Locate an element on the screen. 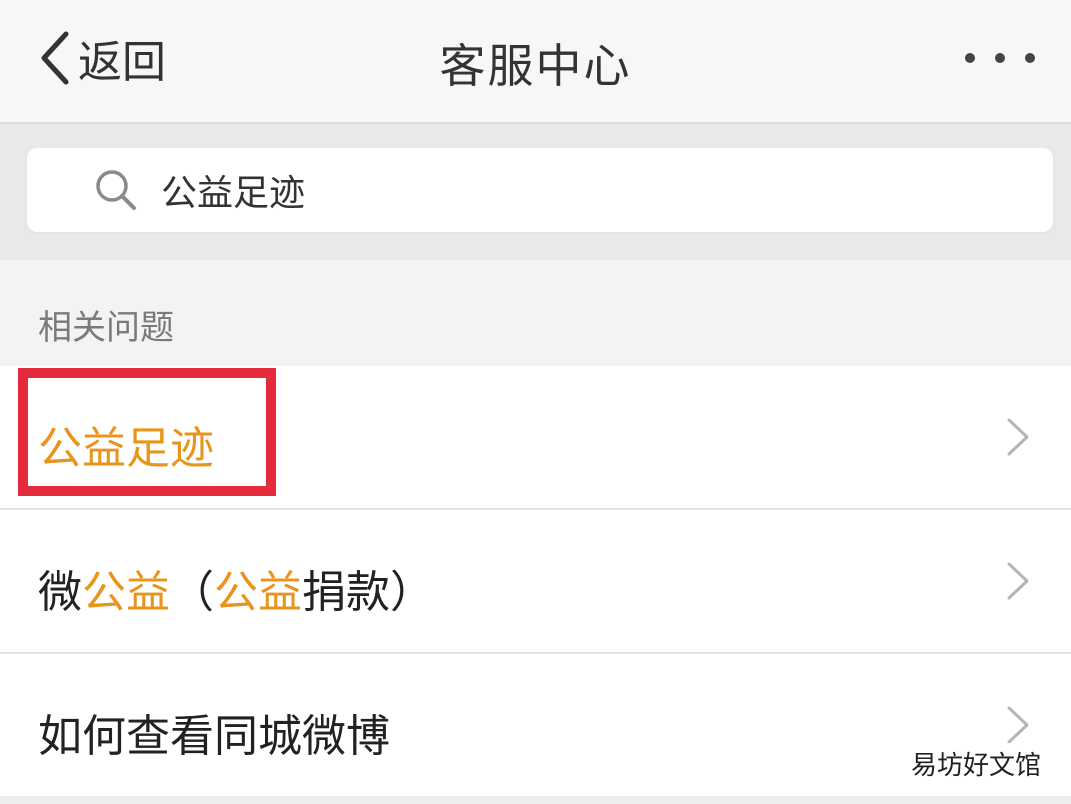 The image size is (1071, 804). question-text-part: （ is located at coordinates (192, 592).